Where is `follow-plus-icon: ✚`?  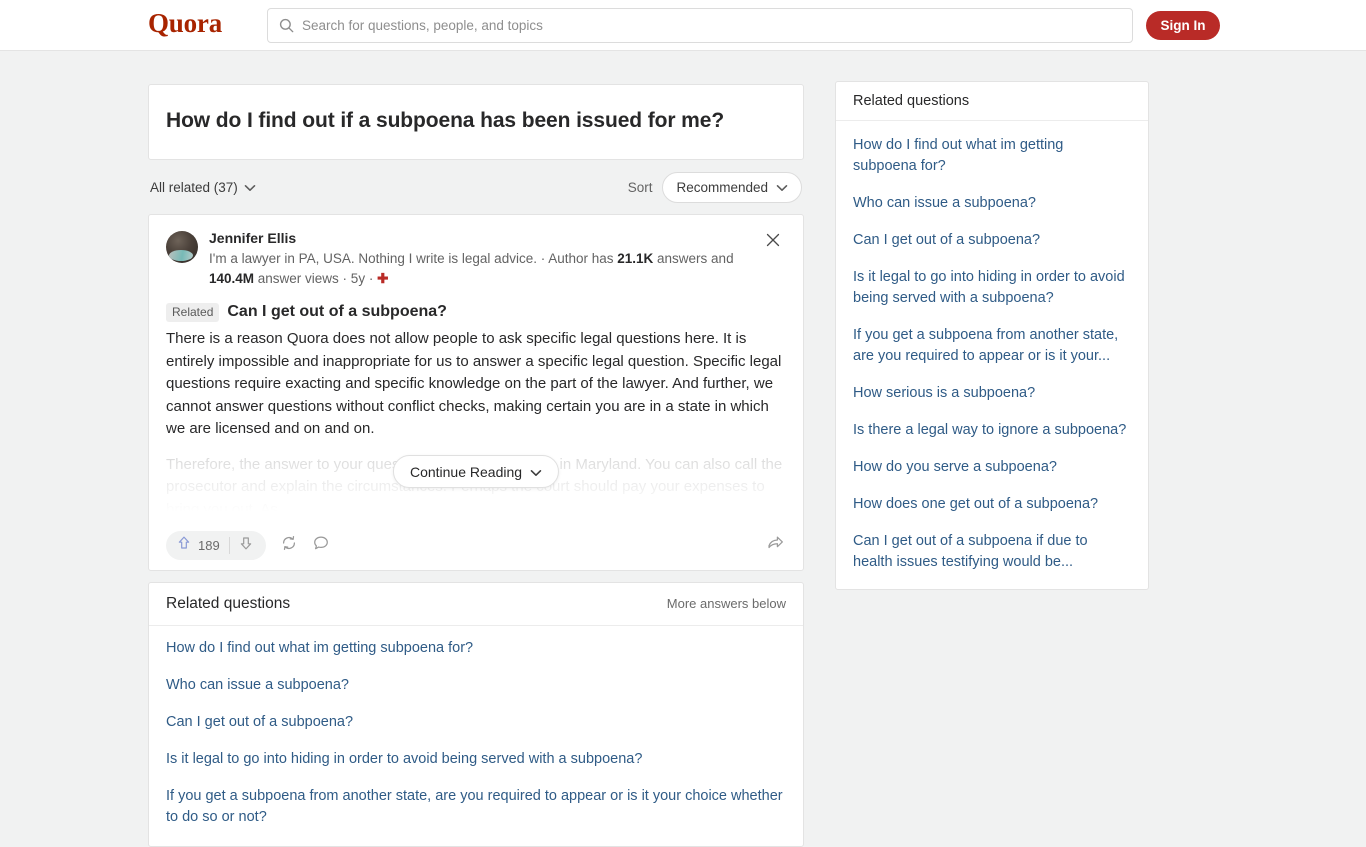 follow-plus-icon: ✚ is located at coordinates (382, 278).